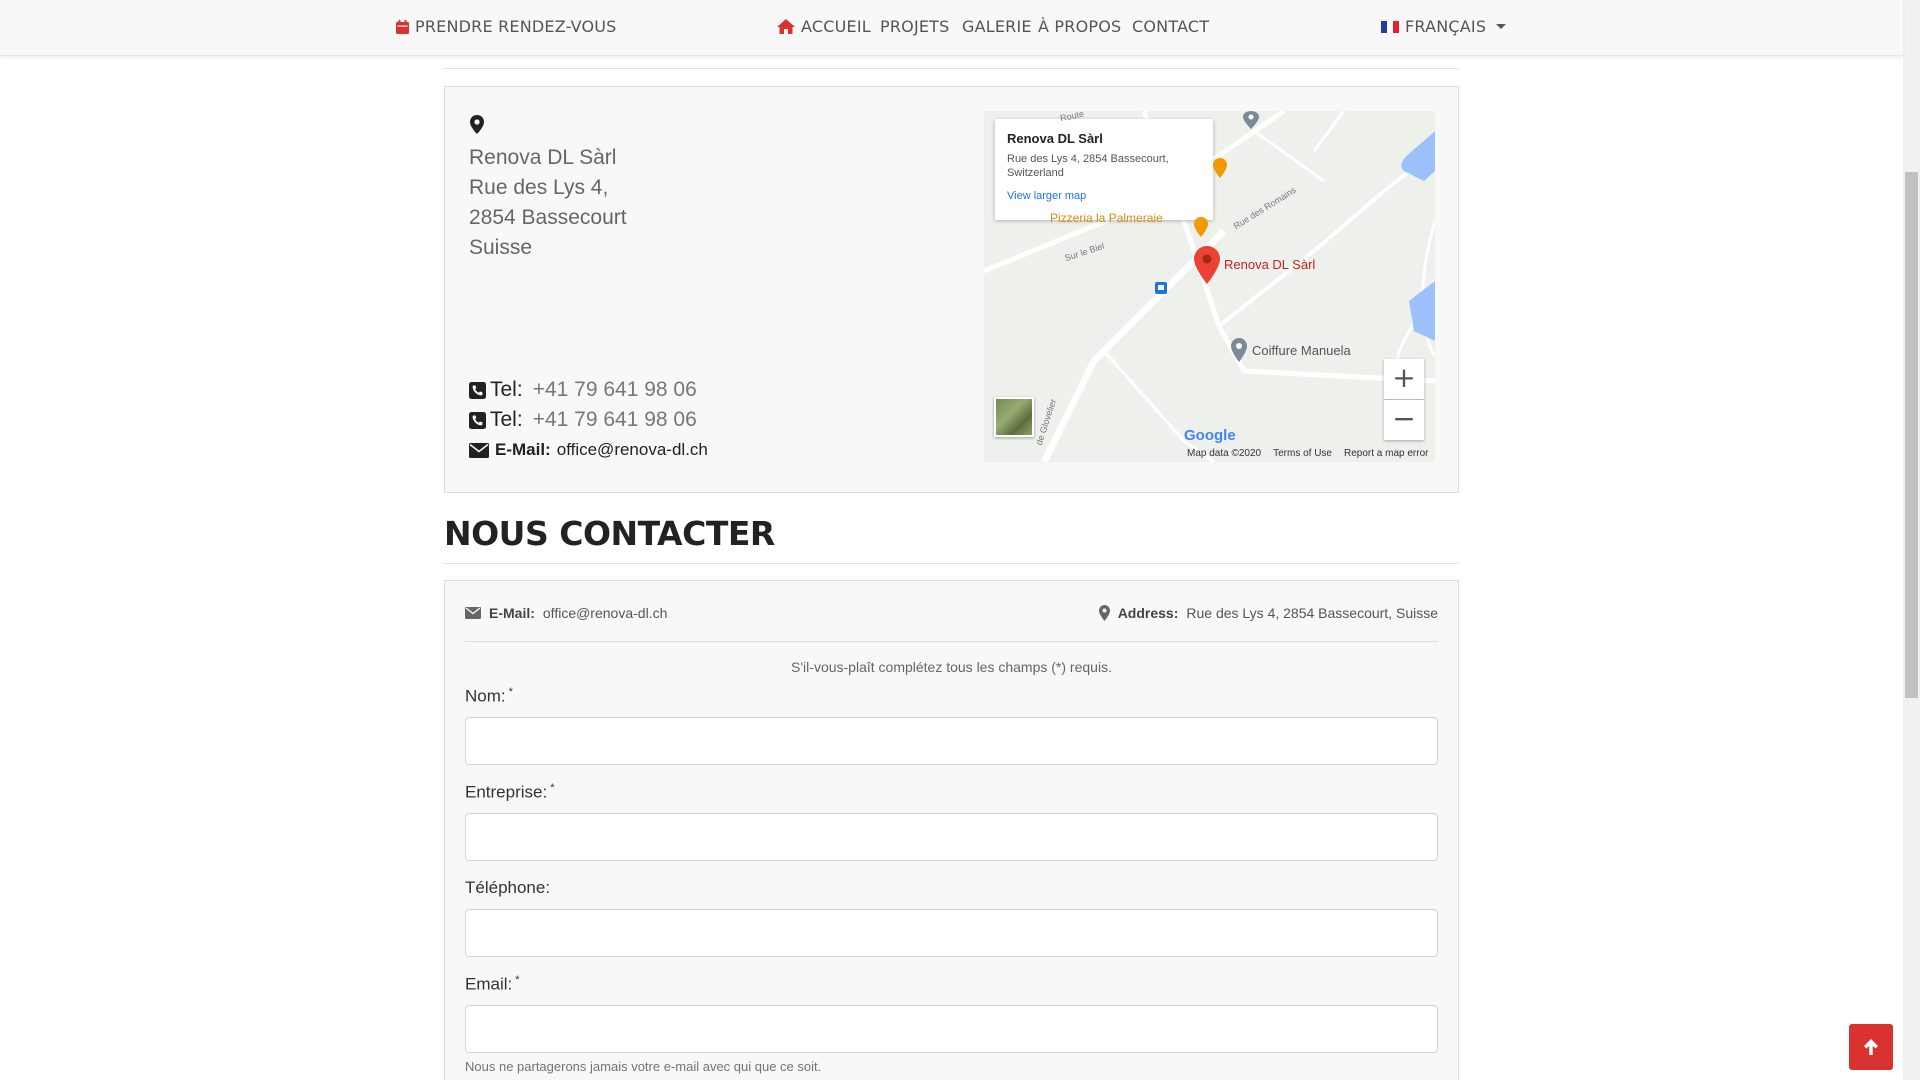 The image size is (1920, 1080). What do you see at coordinates (1386, 453) in the screenshot?
I see `report-map-error-link: Report a map error` at bounding box center [1386, 453].